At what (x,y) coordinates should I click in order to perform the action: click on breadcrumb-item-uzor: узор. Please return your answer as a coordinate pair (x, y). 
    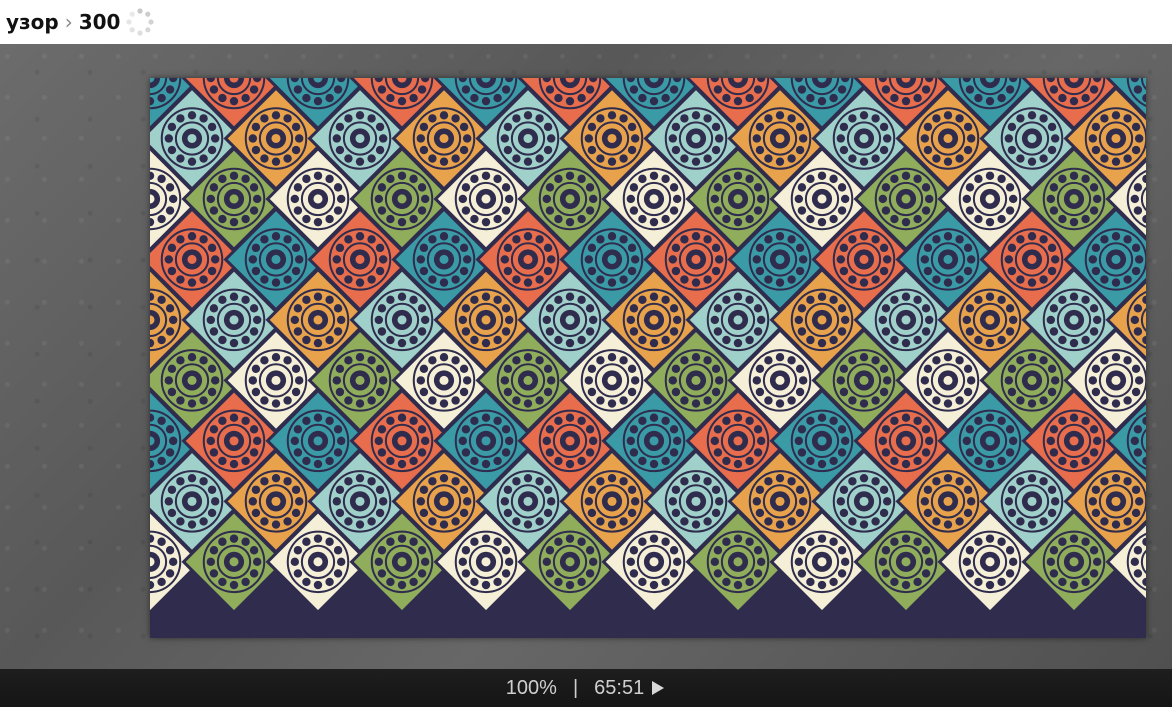
    Looking at the image, I should click on (32, 22).